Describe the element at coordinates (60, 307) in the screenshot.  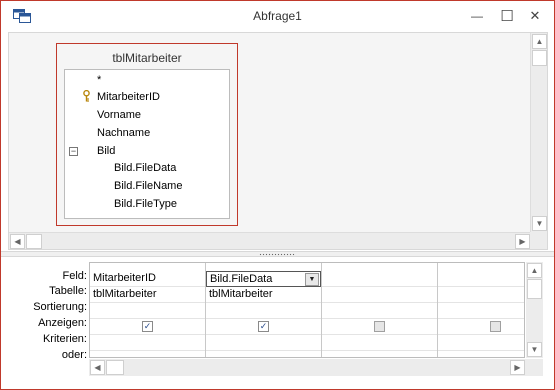
I see `row-label-sortierung: Sortierung:` at that location.